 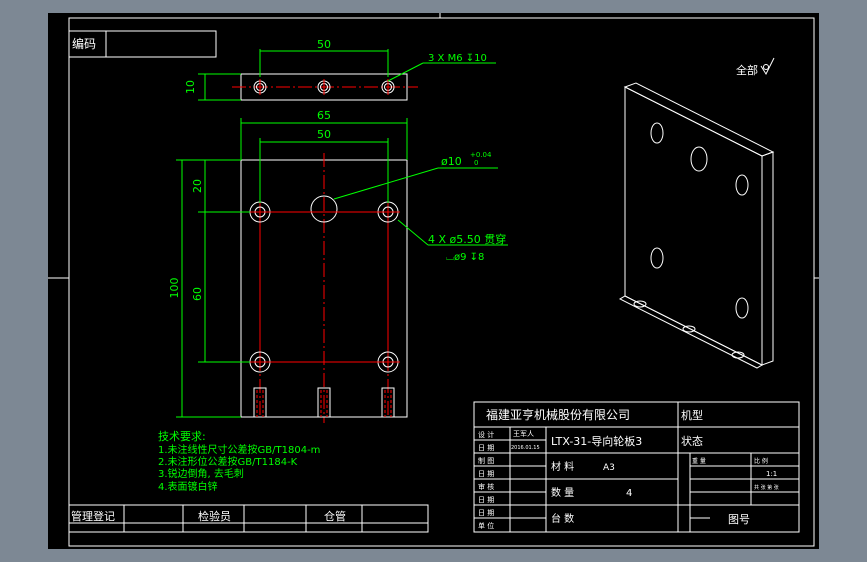 I want to click on code-label: 编码, so click(x=84, y=43).